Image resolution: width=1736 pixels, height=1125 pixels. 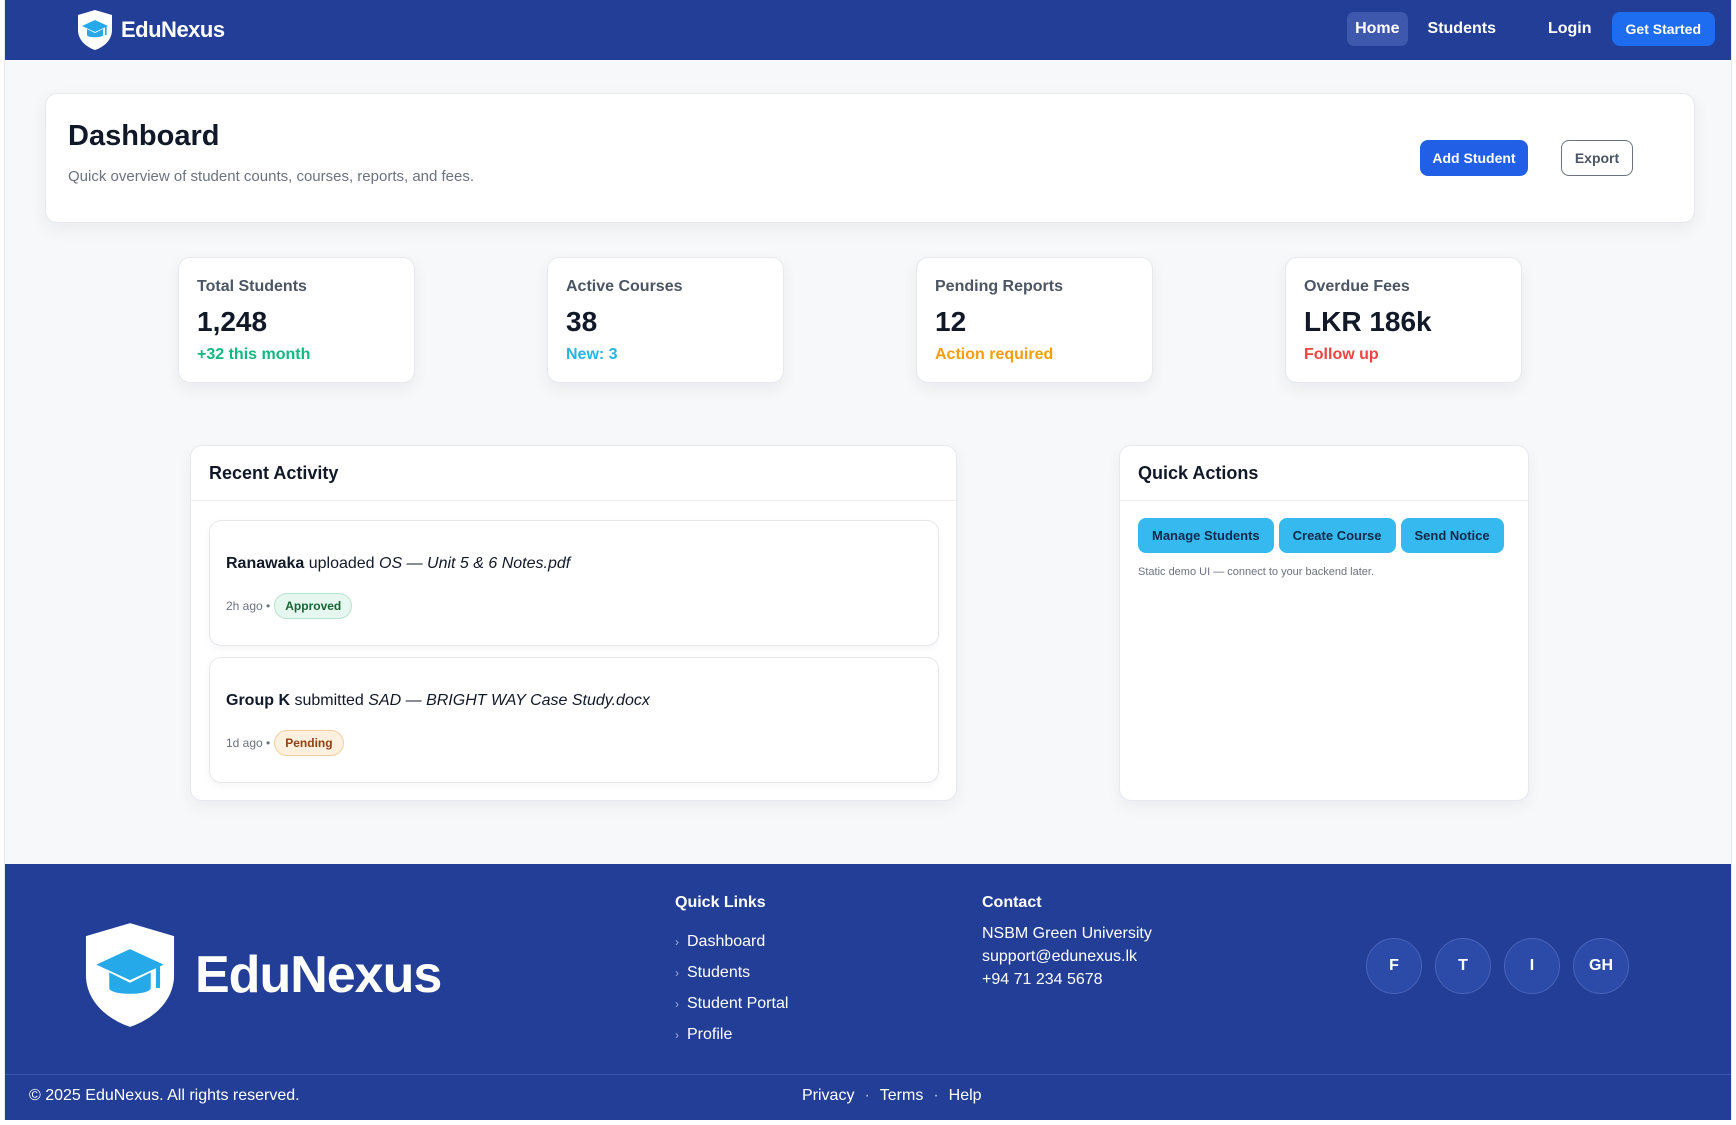 I want to click on stat-card-pending-reports: Pending Reports 12 Action required, so click(x=1034, y=320).